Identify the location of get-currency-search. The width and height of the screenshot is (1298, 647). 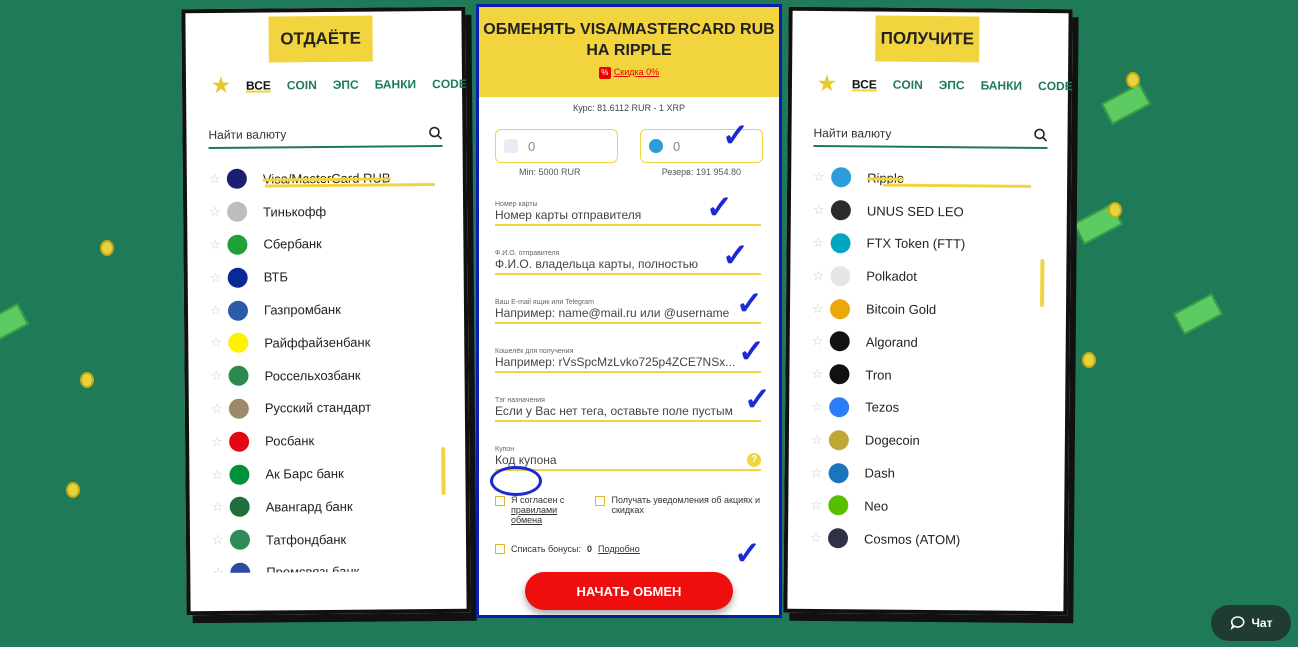
(930, 135).